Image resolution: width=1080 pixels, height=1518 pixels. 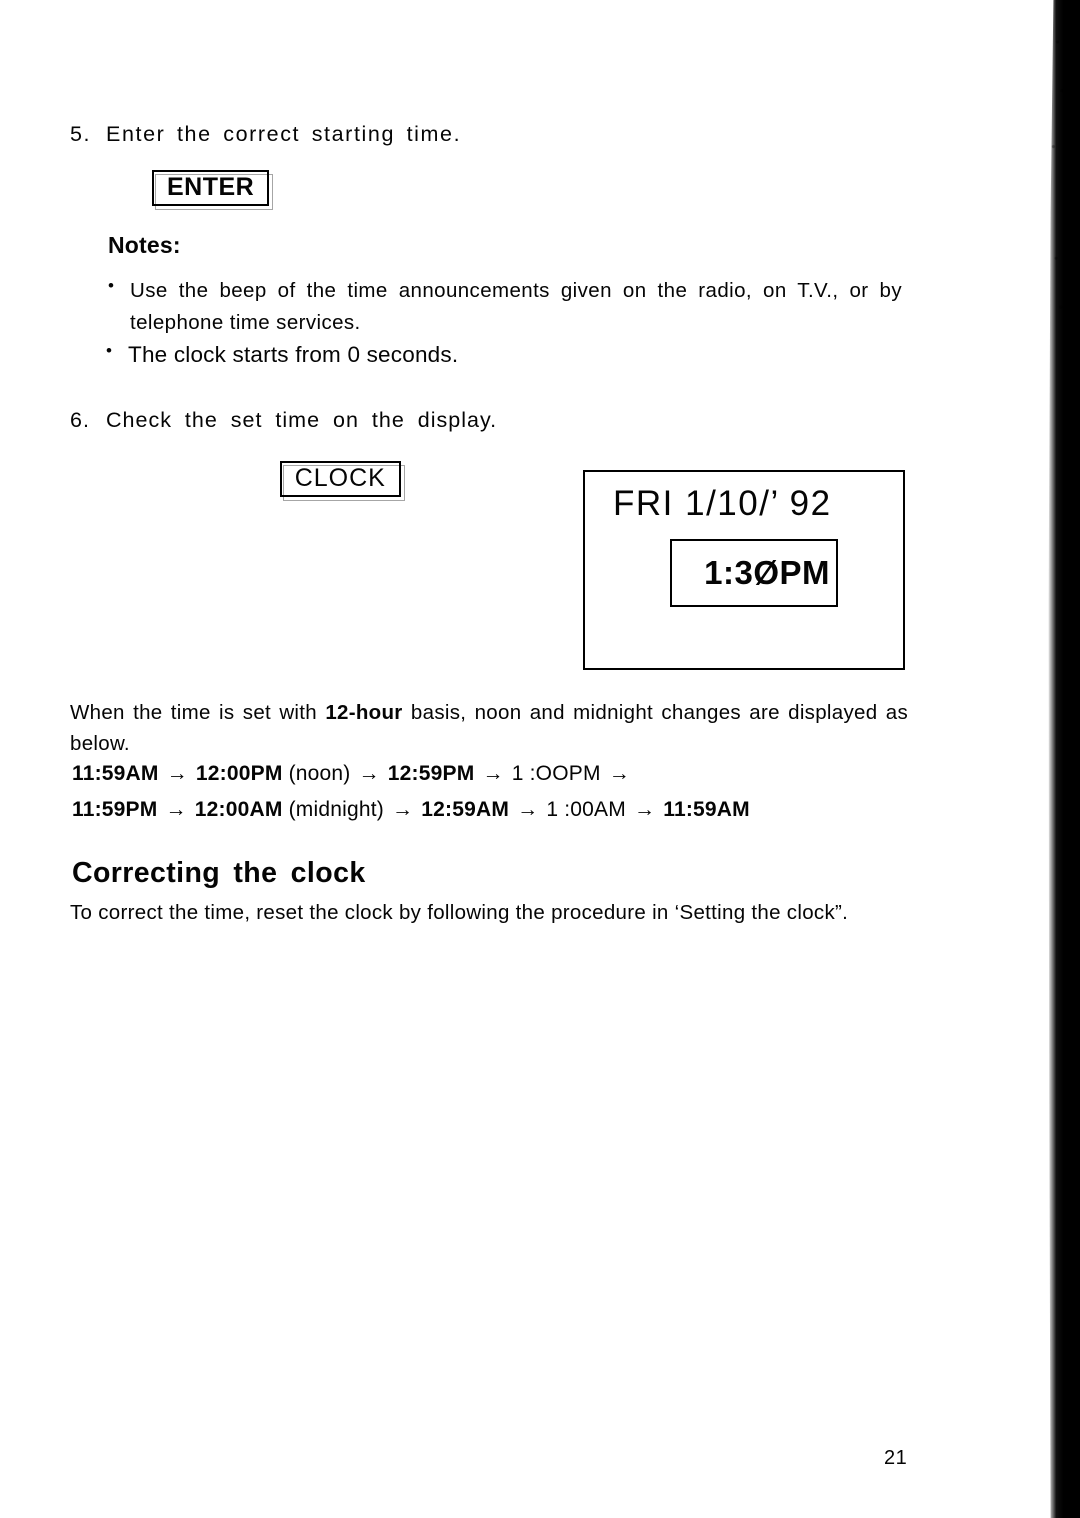 What do you see at coordinates (767, 572) in the screenshot?
I see `lcd-time-text: 1:3ØPM` at bounding box center [767, 572].